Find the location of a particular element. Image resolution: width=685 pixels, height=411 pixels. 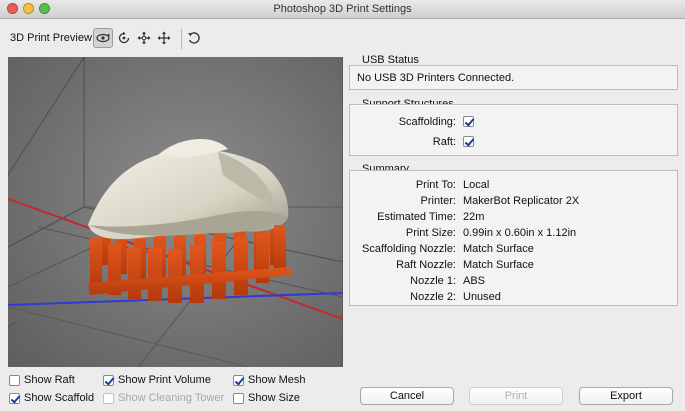

summary-value: Unused is located at coordinates (482, 297).